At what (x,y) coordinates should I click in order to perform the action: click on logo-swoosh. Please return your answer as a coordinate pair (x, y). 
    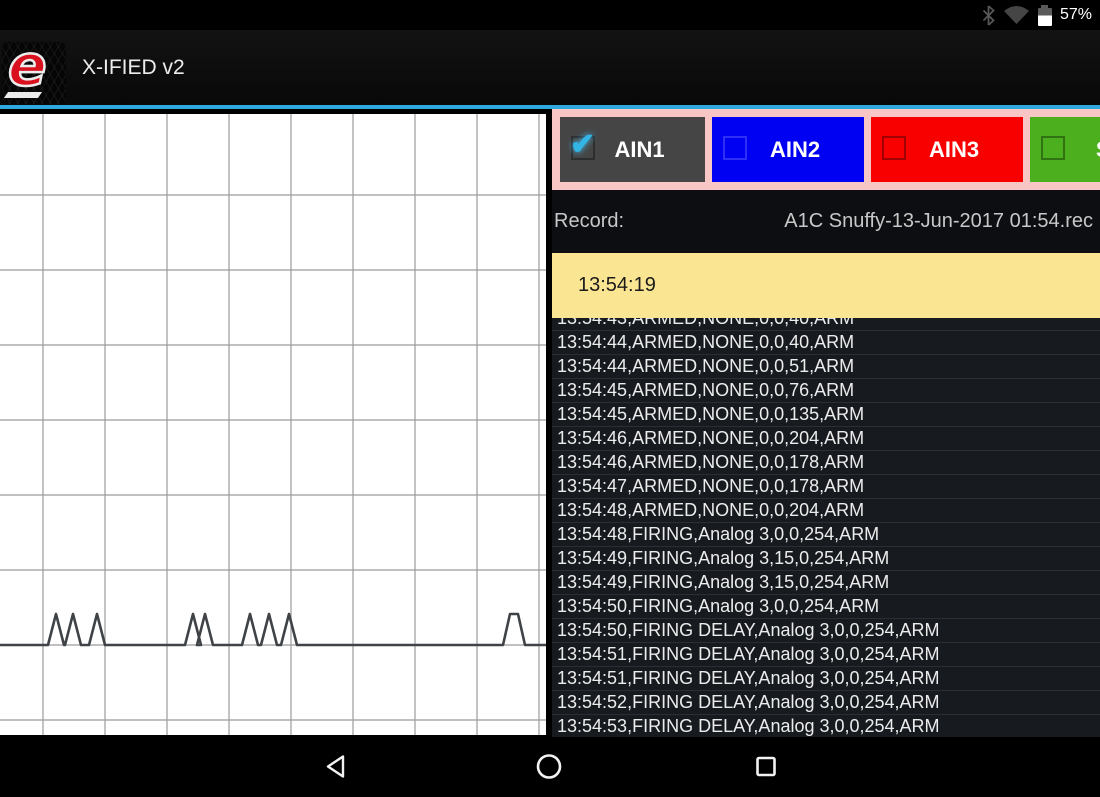
    Looking at the image, I should click on (23, 95).